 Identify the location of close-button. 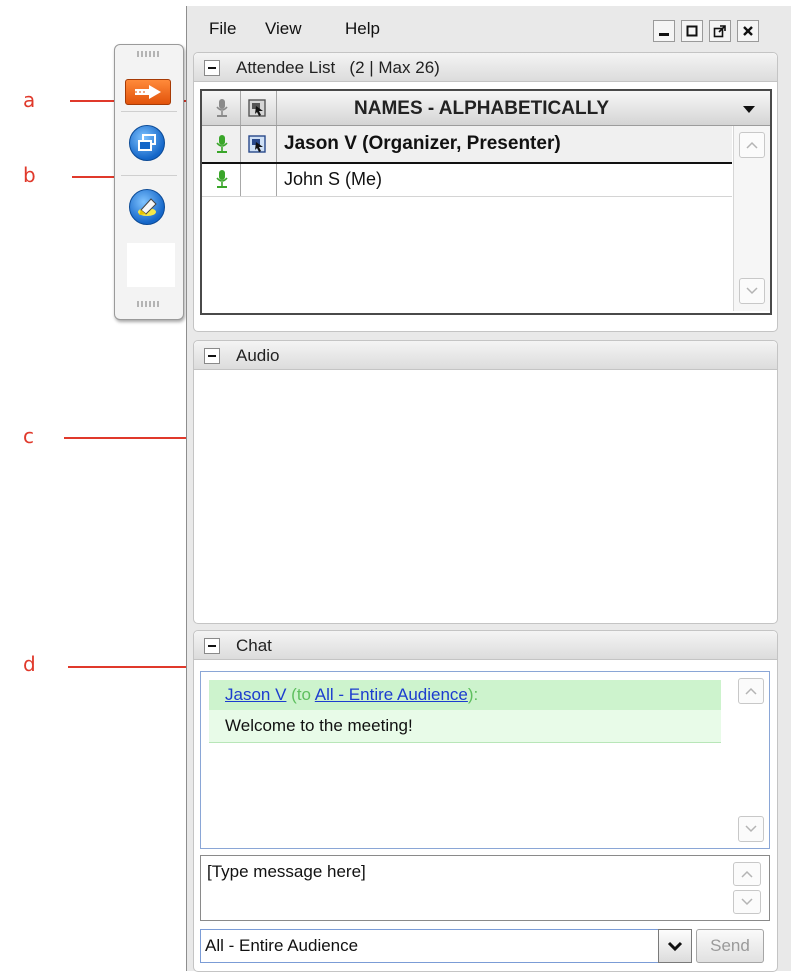
(748, 31).